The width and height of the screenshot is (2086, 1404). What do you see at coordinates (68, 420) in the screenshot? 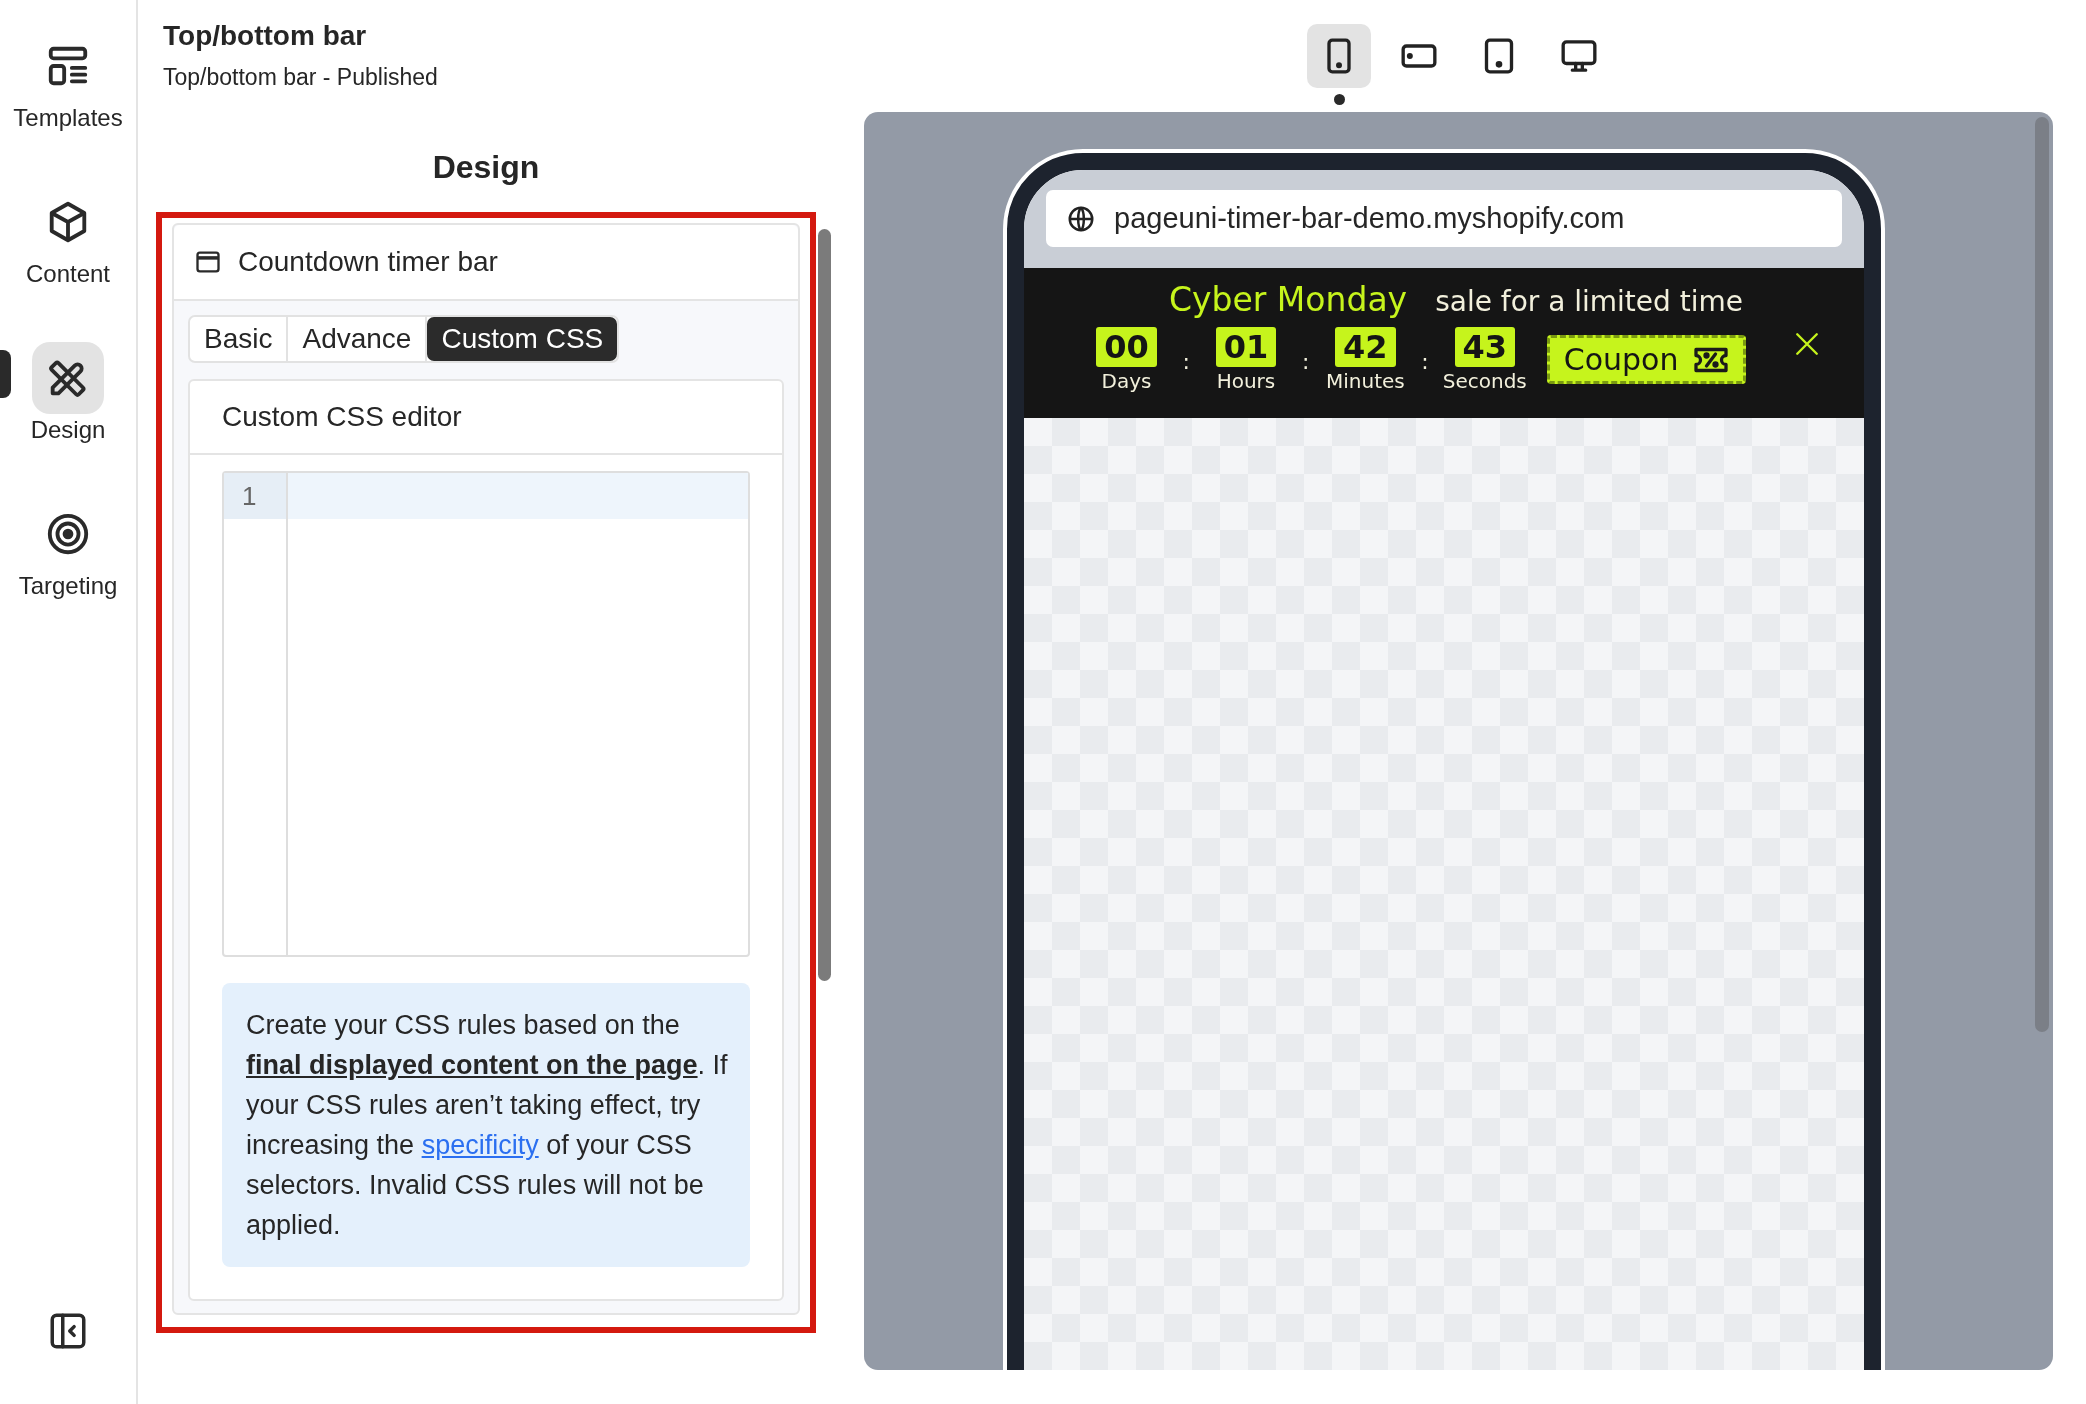
I see `nav-item: Design` at bounding box center [68, 420].